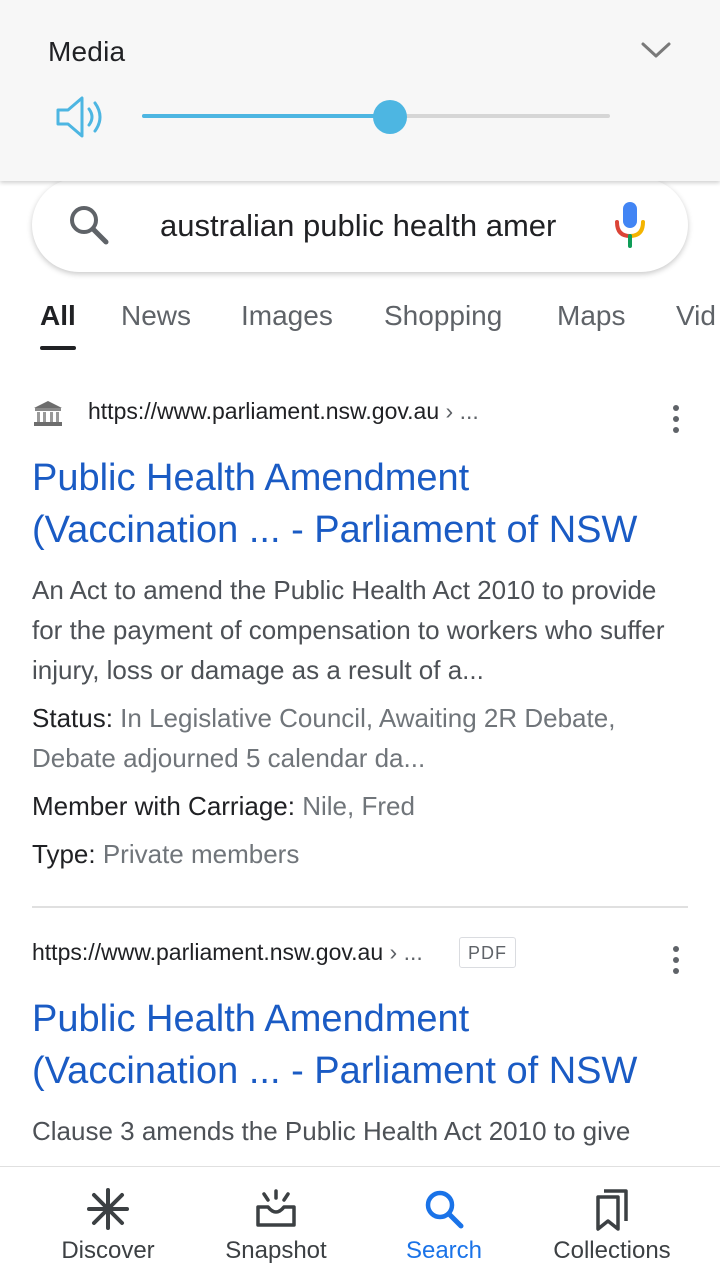 The height and width of the screenshot is (1280, 720). What do you see at coordinates (360, 907) in the screenshot?
I see `result-divider` at bounding box center [360, 907].